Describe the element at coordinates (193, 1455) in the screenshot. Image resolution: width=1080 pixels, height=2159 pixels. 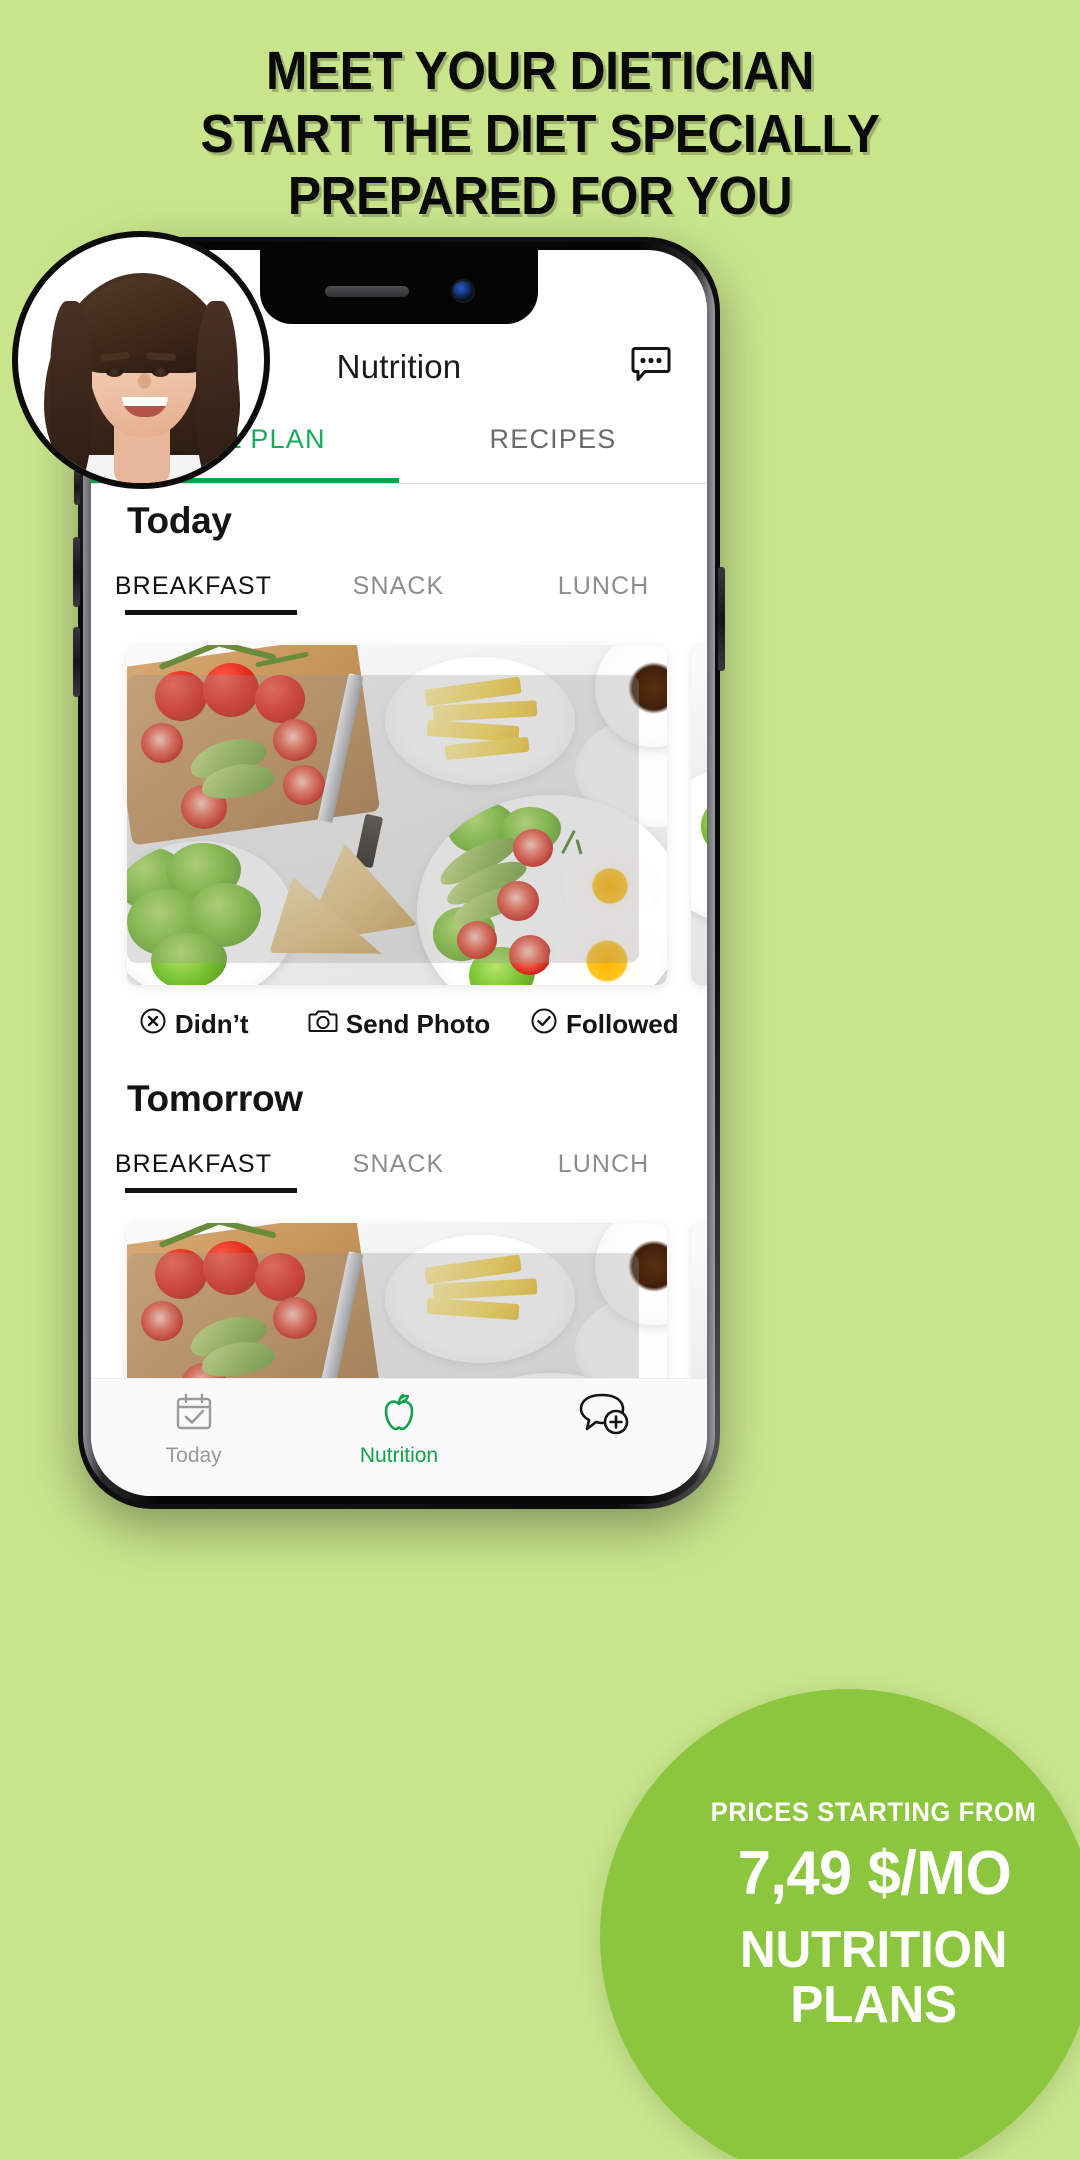
I see `nav-label-today: Today` at that location.